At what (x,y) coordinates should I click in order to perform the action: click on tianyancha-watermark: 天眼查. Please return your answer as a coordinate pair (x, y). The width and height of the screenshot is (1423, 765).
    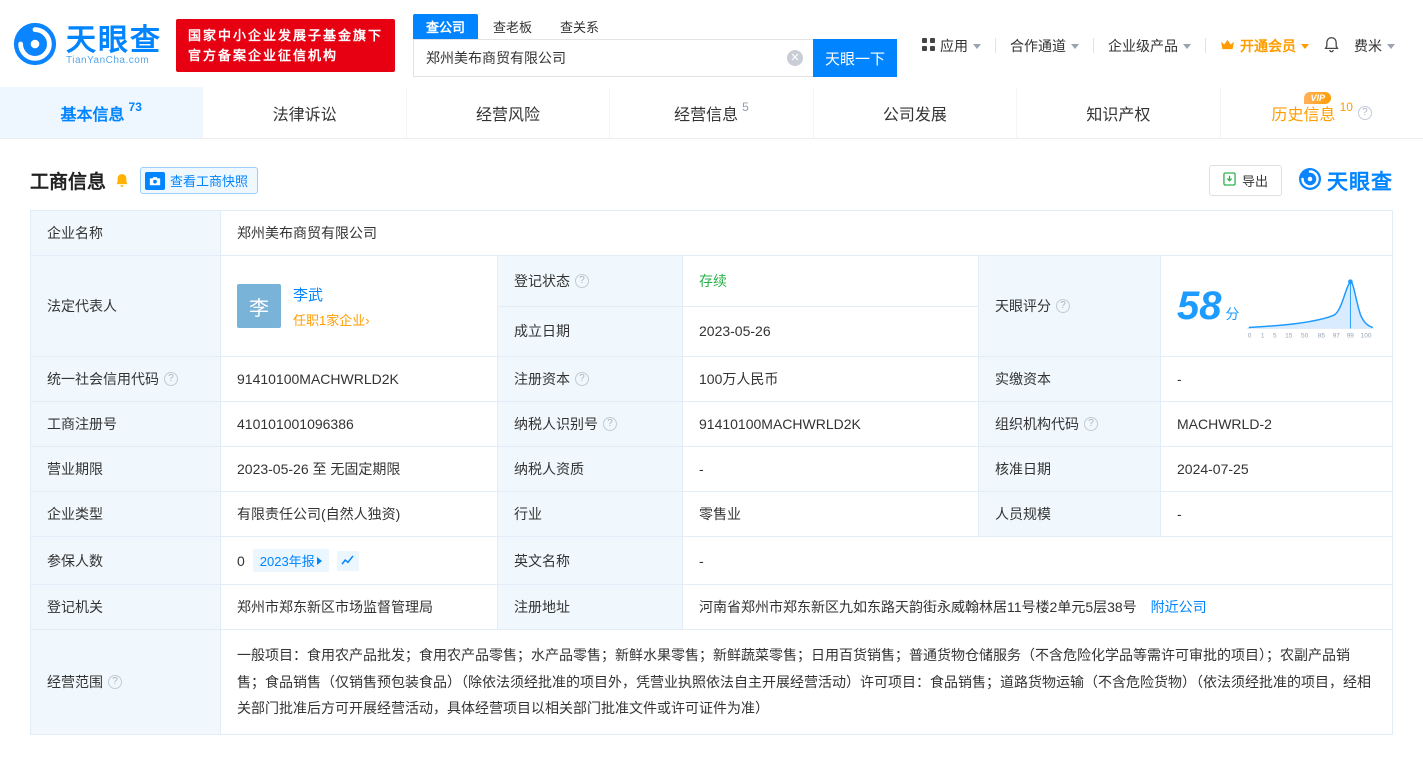
    Looking at the image, I should click on (1345, 181).